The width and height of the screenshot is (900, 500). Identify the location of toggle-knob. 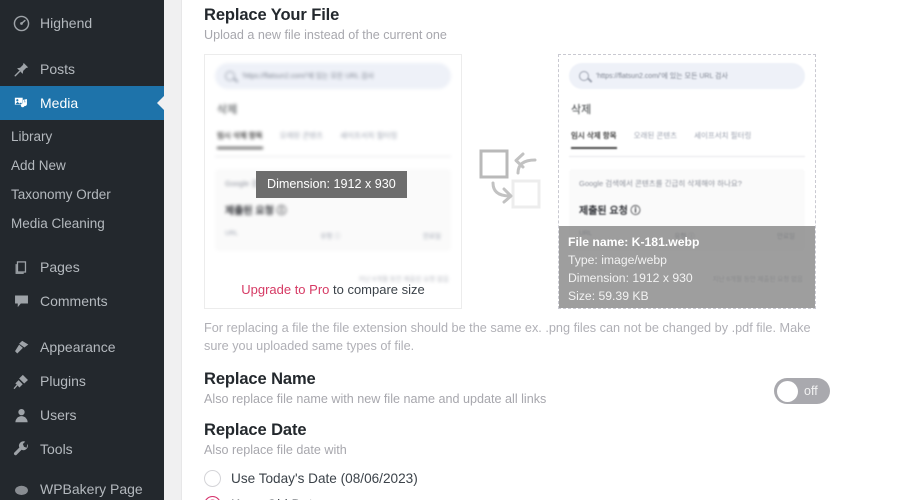
(787, 391).